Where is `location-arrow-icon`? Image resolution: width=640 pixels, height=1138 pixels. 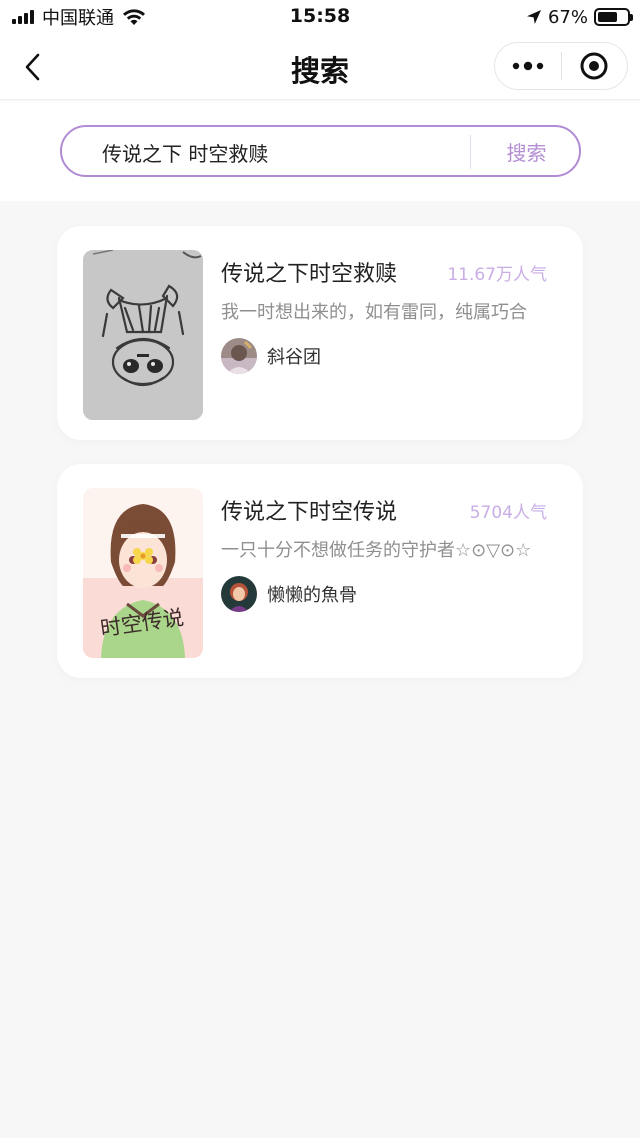
location-arrow-icon is located at coordinates (533, 17).